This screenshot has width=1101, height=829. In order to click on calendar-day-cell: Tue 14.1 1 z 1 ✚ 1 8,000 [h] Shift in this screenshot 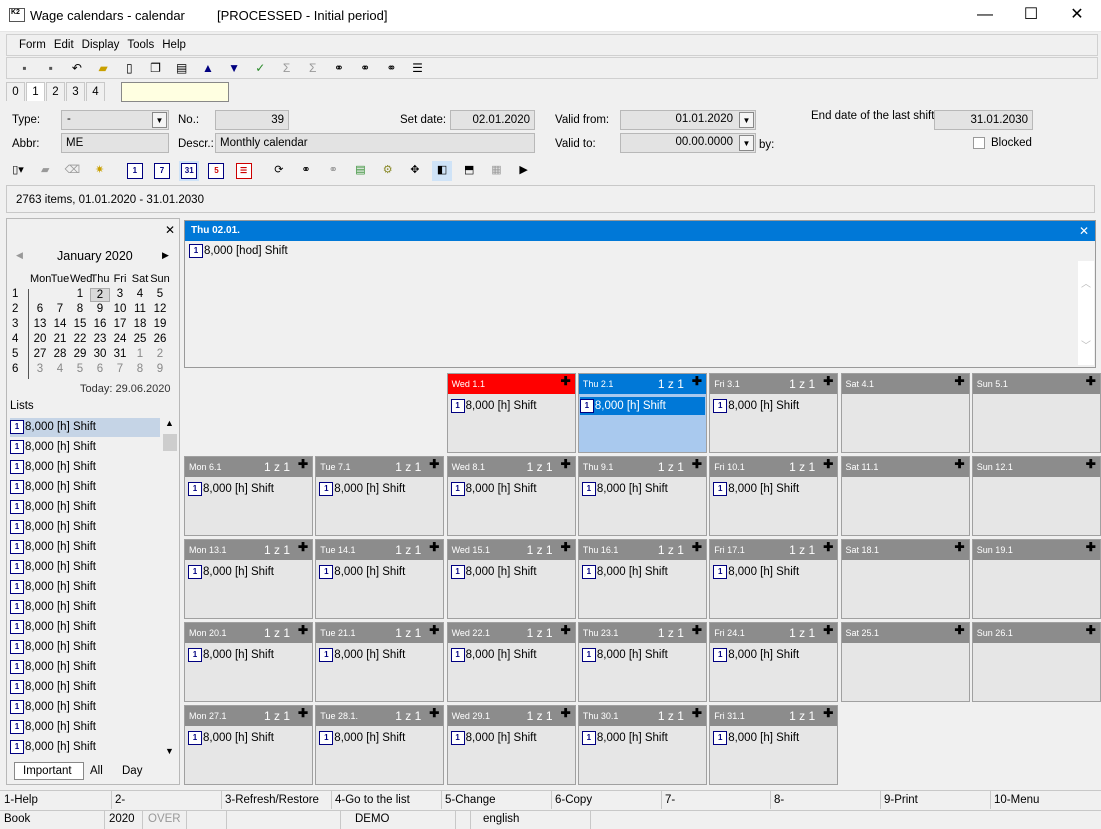, I will do `click(380, 579)`.